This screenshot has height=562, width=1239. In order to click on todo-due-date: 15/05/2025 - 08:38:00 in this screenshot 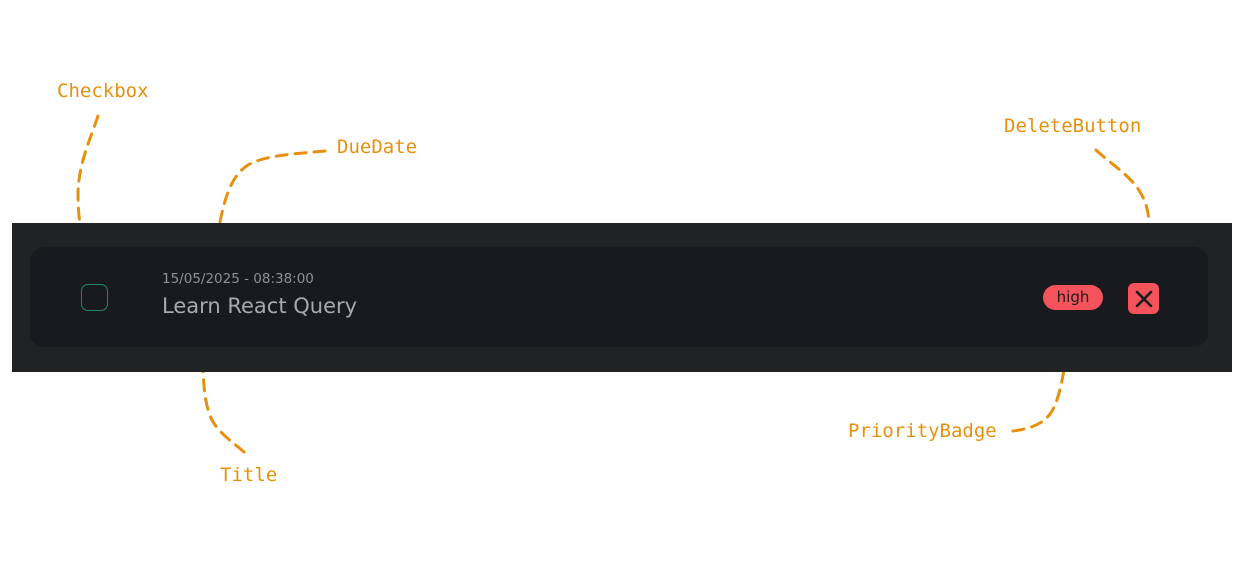, I will do `click(238, 279)`.